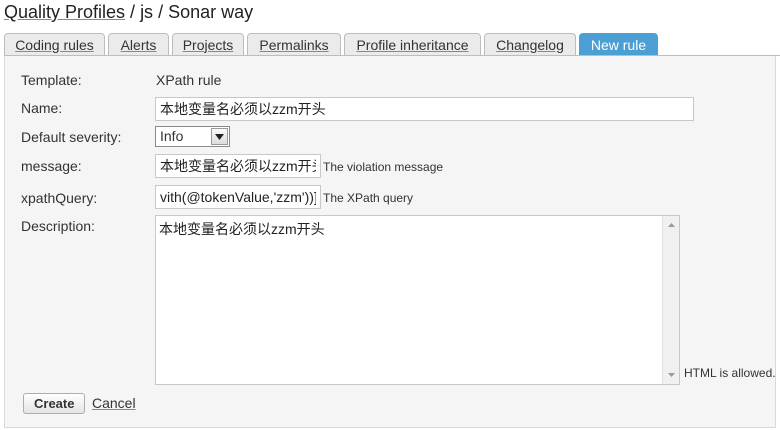 This screenshot has height=430, width=780. I want to click on tab-profile-inheritance: Profile inheritance, so click(412, 44).